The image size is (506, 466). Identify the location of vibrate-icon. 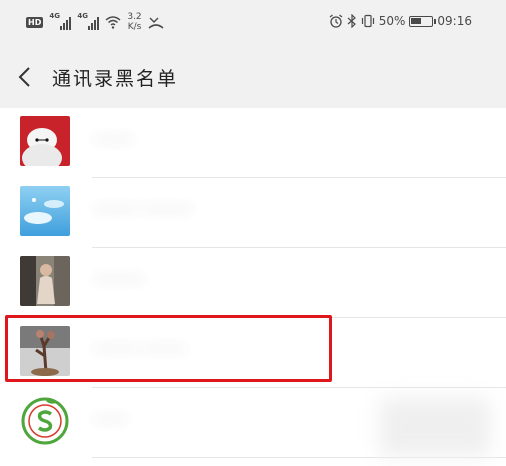
(367, 21).